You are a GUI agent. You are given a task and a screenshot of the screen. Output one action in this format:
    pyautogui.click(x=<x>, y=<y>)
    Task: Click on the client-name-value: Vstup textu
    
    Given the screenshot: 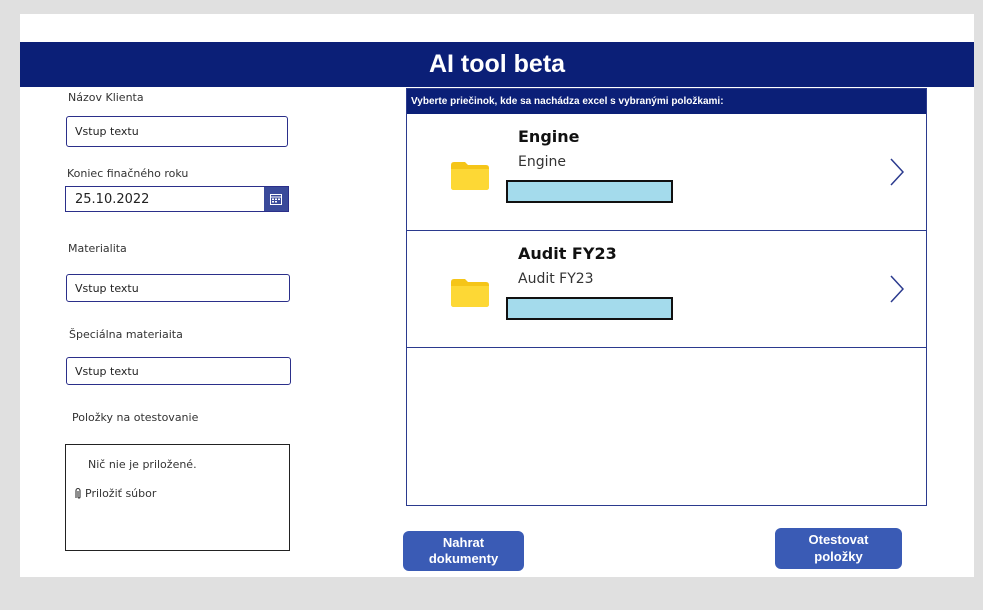 What is the action you would take?
    pyautogui.click(x=107, y=131)
    